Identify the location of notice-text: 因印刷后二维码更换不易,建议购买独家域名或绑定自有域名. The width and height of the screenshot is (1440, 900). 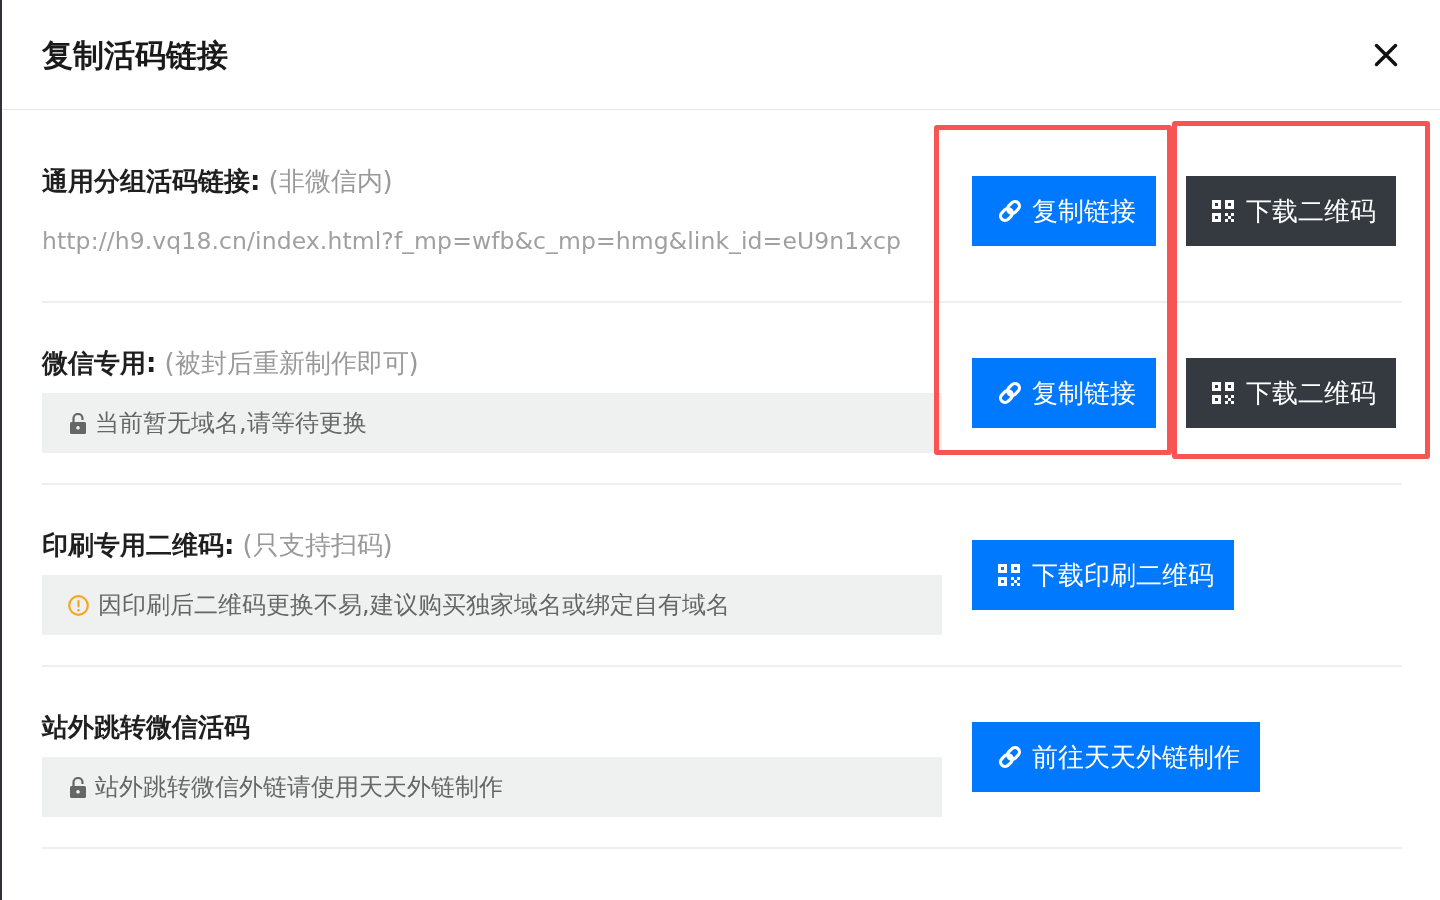
(414, 605).